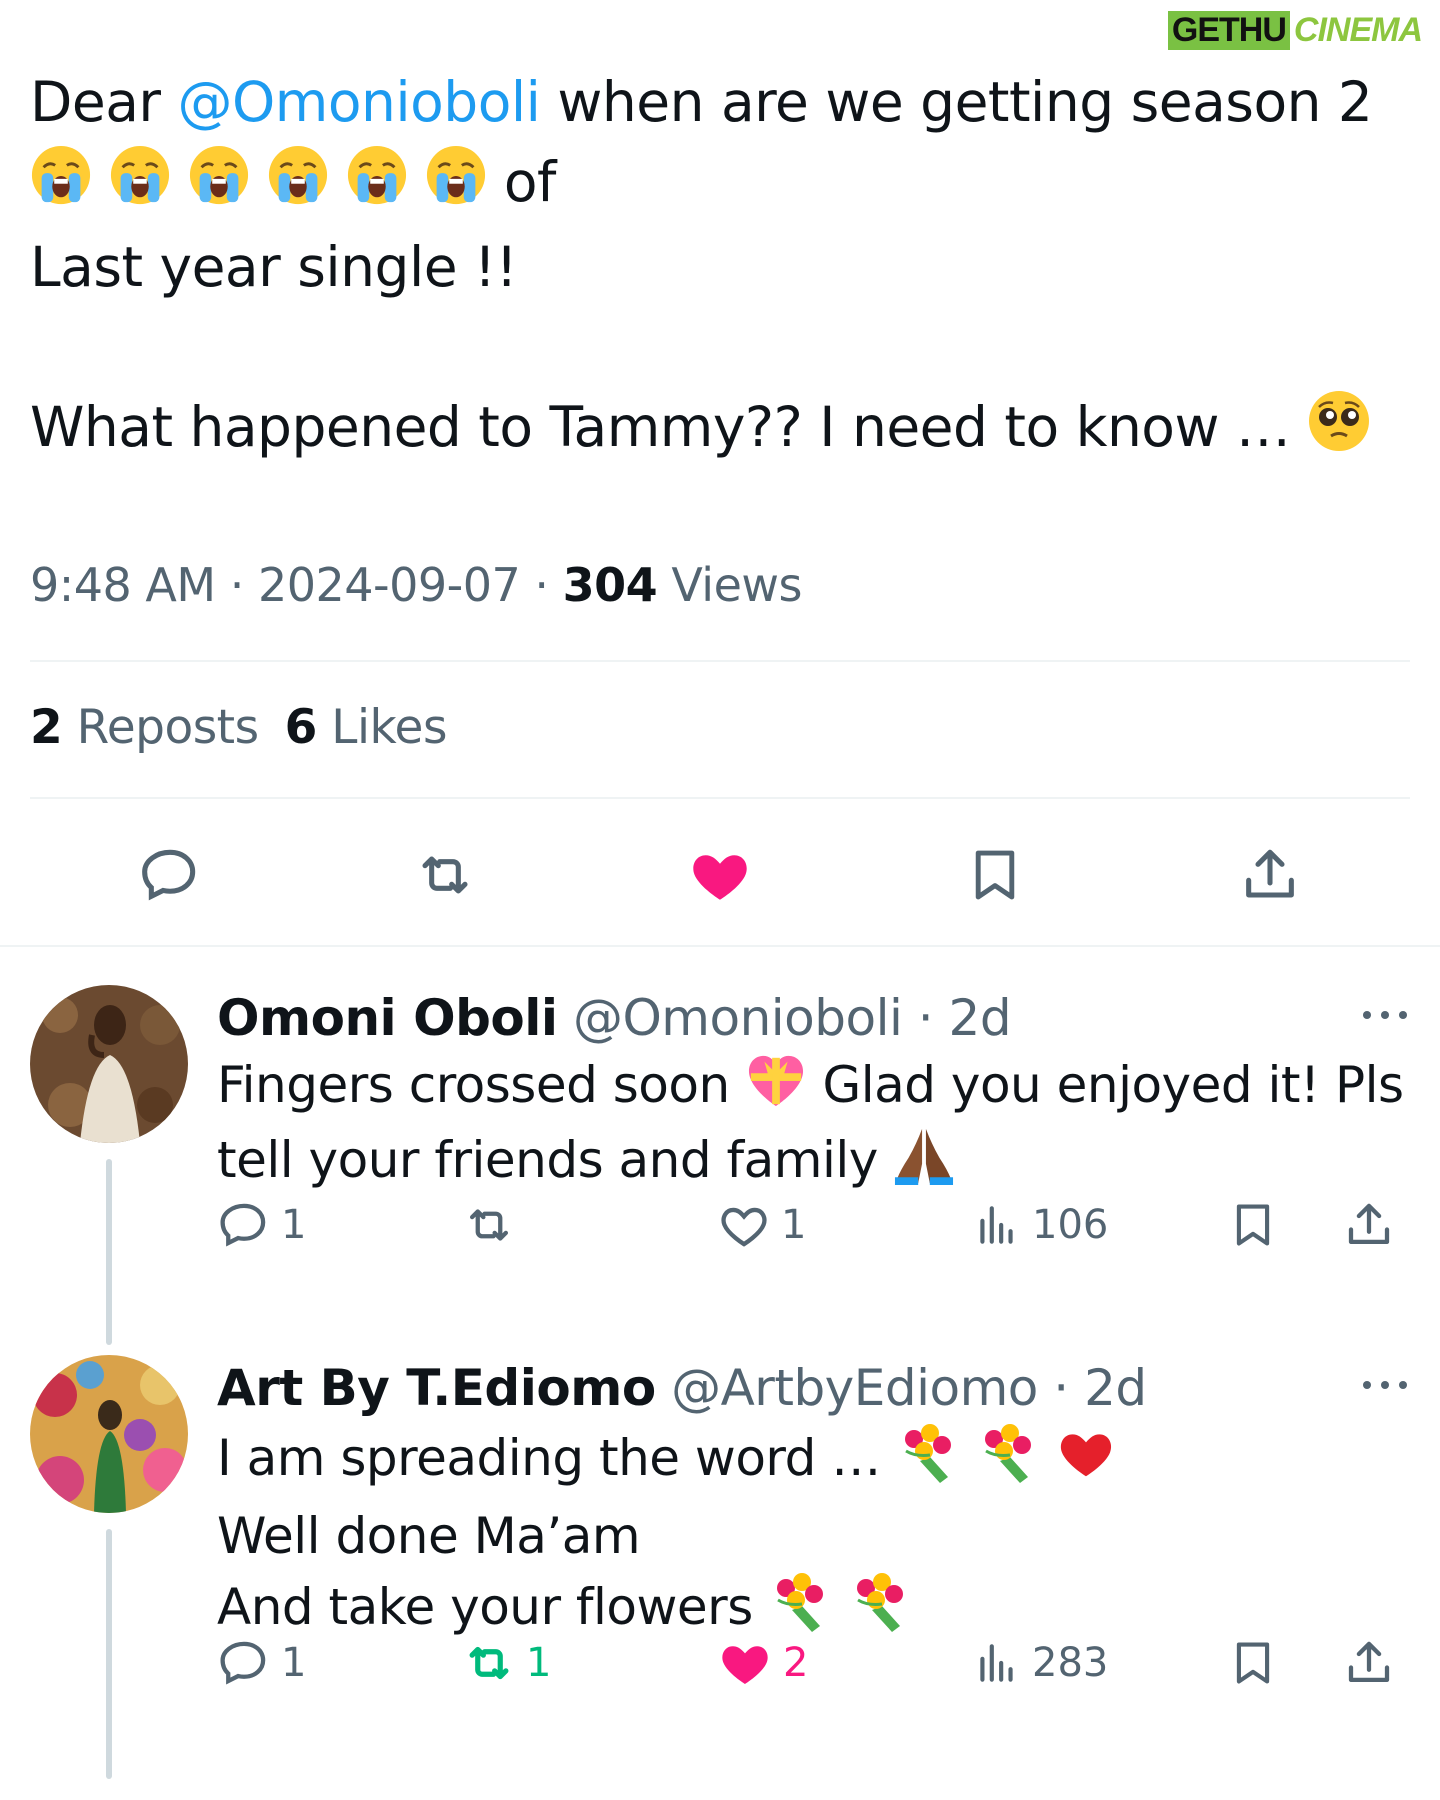 This screenshot has width=1440, height=1800. I want to click on heart-with-ribbon-emoji, so click(776, 1088).